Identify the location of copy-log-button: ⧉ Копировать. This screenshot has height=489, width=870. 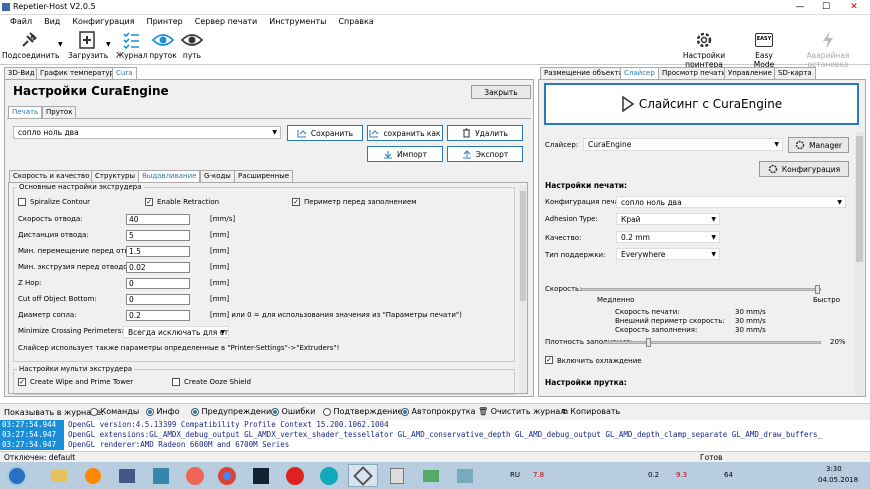
(591, 412).